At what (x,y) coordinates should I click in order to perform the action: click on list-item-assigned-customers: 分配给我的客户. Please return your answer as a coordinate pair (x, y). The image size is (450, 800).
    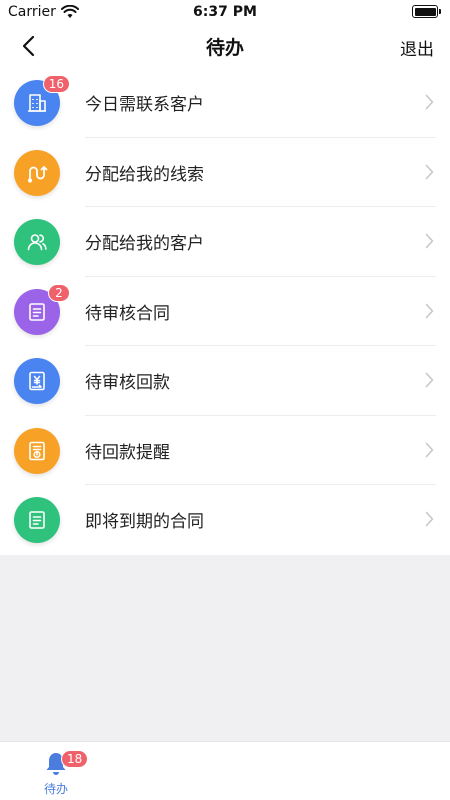
    Looking at the image, I should click on (225, 242).